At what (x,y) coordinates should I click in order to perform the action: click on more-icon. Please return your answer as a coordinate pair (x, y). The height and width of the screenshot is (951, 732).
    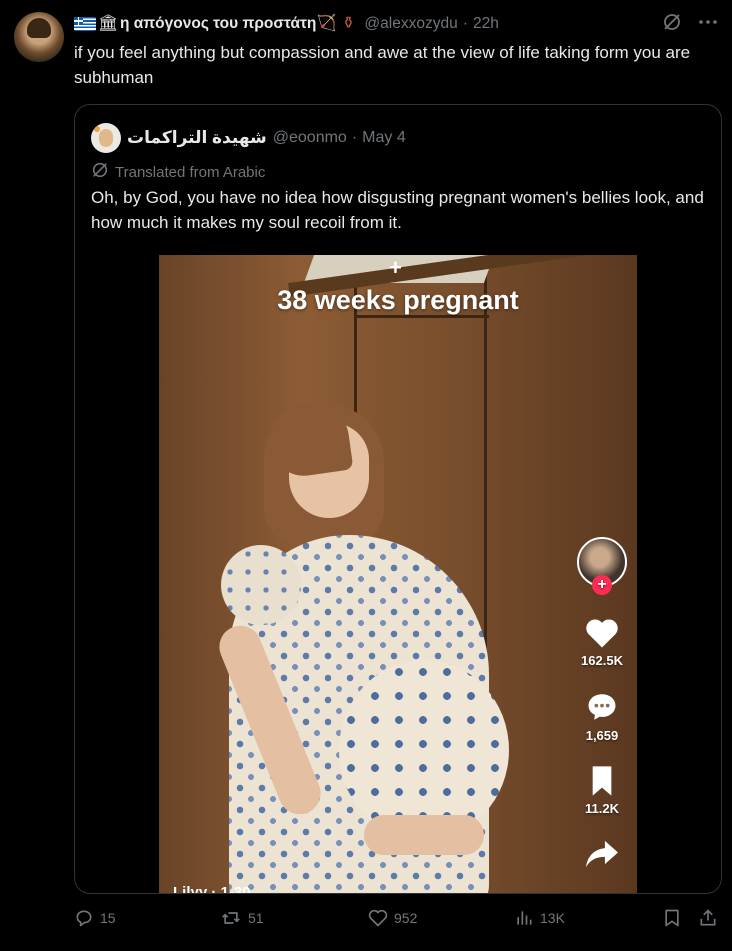
    Looking at the image, I should click on (708, 24).